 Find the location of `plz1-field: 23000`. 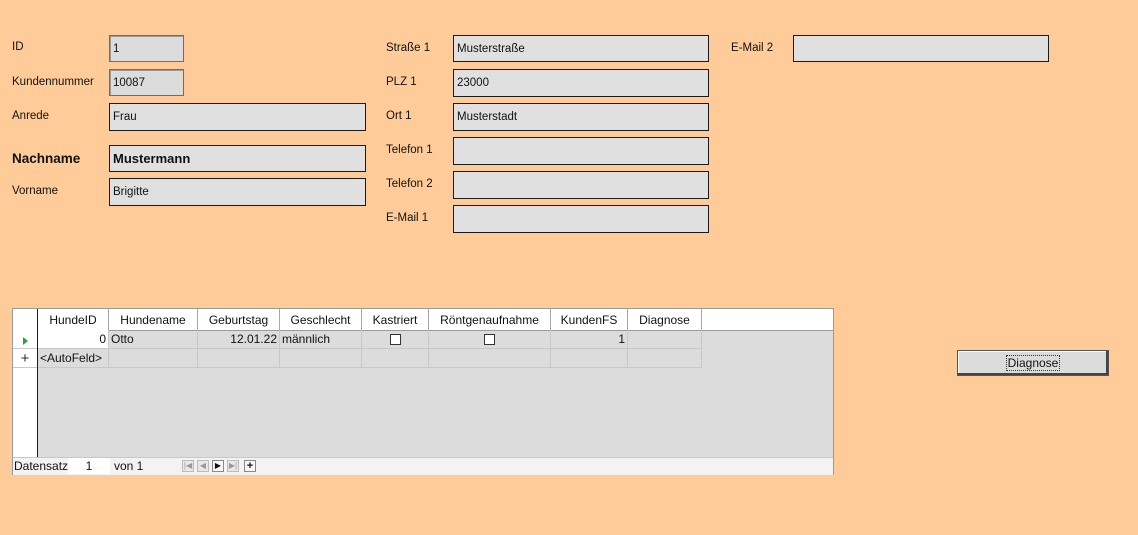

plz1-field: 23000 is located at coordinates (581, 83).